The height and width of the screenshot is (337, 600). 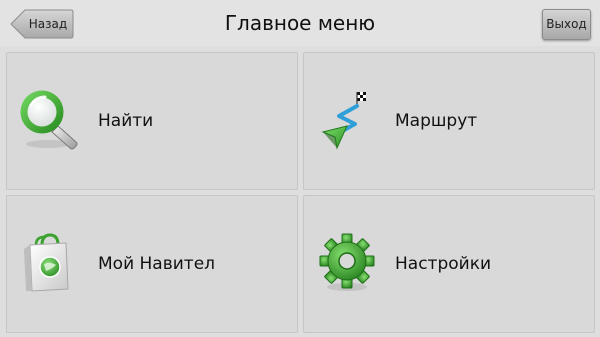 I want to click on menu-item-find-label: Найти, so click(x=126, y=121).